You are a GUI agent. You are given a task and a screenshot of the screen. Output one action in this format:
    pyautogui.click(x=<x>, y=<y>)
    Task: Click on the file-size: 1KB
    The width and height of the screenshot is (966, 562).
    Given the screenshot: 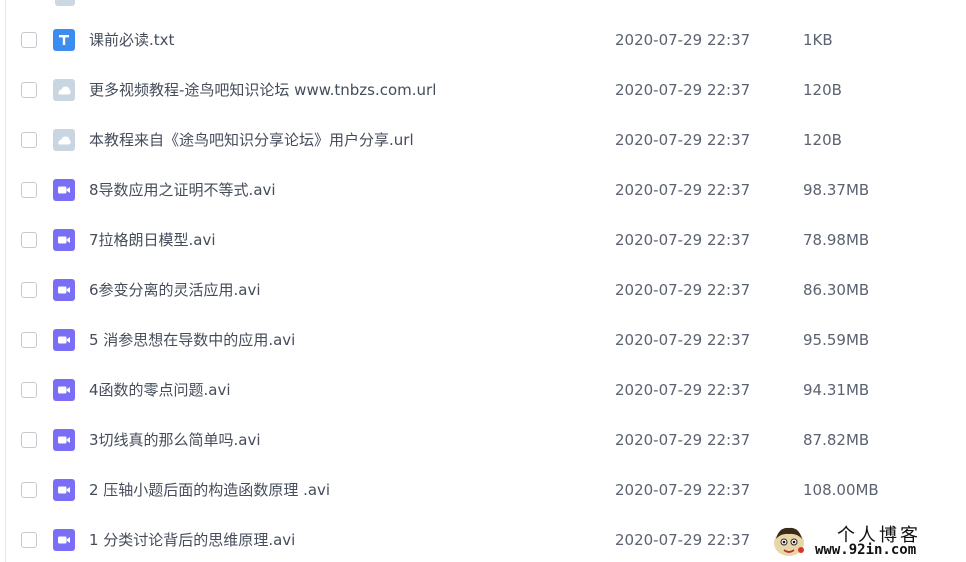 What is the action you would take?
    pyautogui.click(x=818, y=40)
    